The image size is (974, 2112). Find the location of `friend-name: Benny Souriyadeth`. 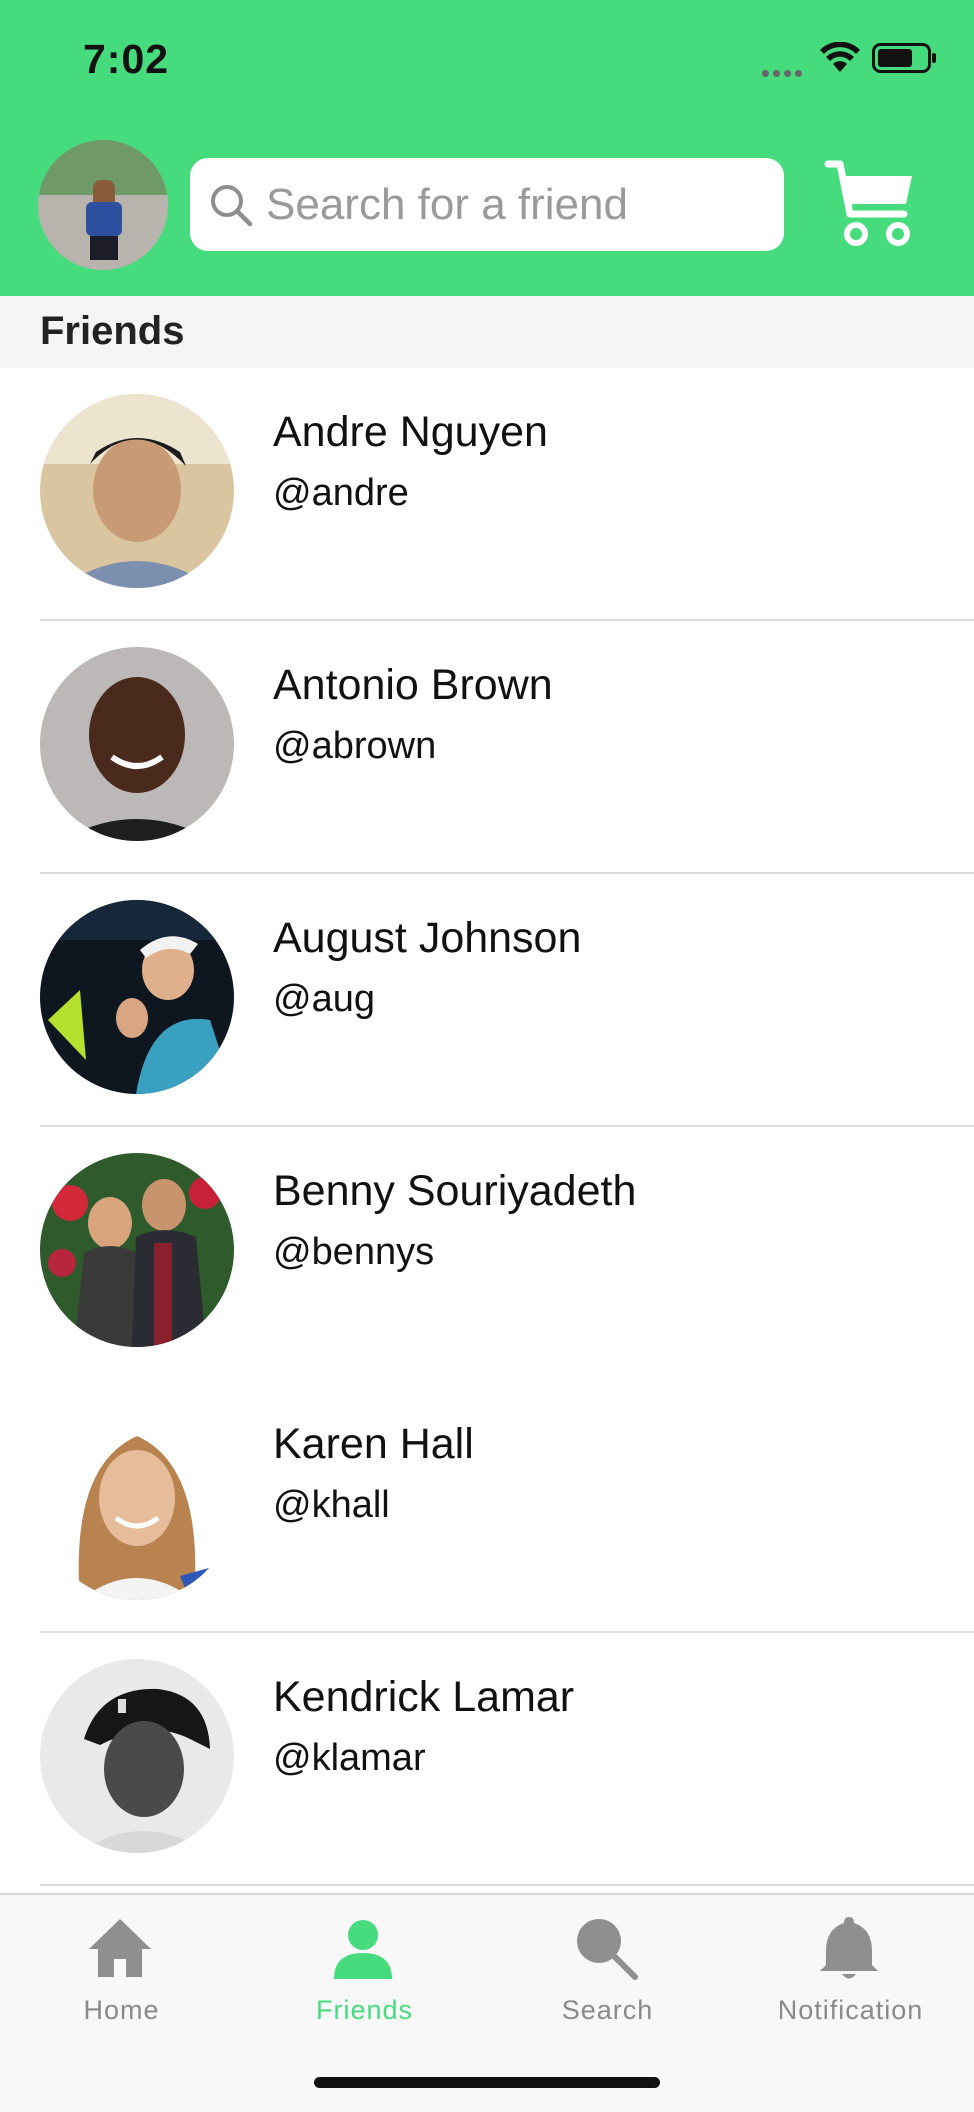

friend-name: Benny Souriyadeth is located at coordinates (455, 1191).